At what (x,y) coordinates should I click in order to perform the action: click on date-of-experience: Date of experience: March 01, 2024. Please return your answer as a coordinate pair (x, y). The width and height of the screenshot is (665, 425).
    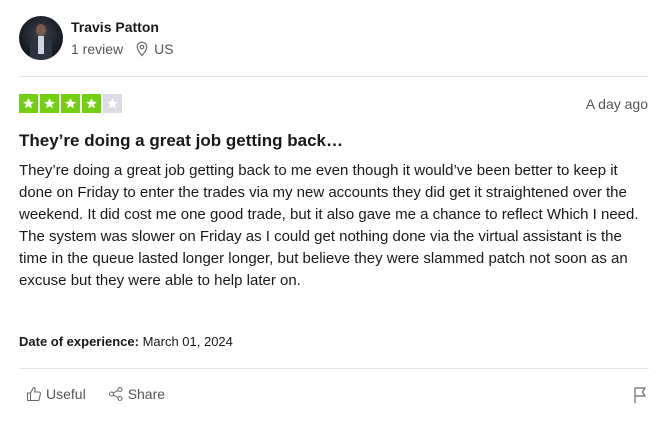
    Looking at the image, I should click on (126, 341).